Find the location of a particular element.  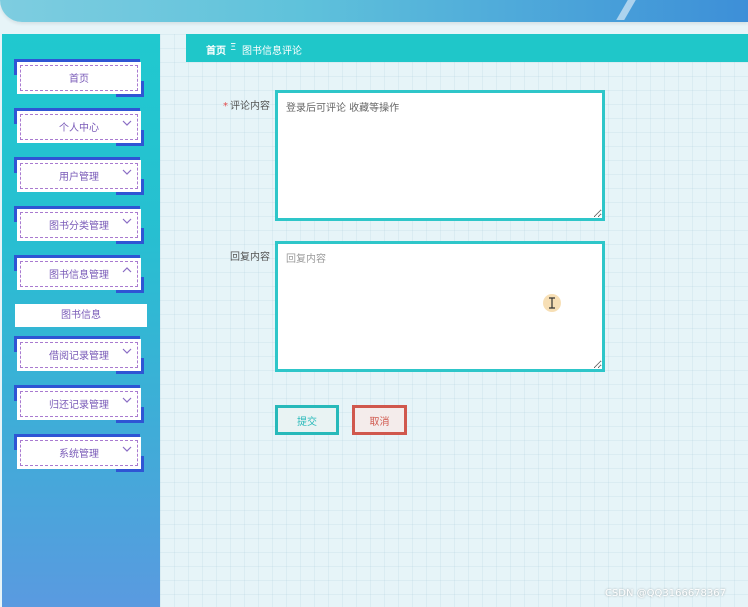

breadcrumb: 首页 Ξ 图书信息评论 is located at coordinates (467, 48).